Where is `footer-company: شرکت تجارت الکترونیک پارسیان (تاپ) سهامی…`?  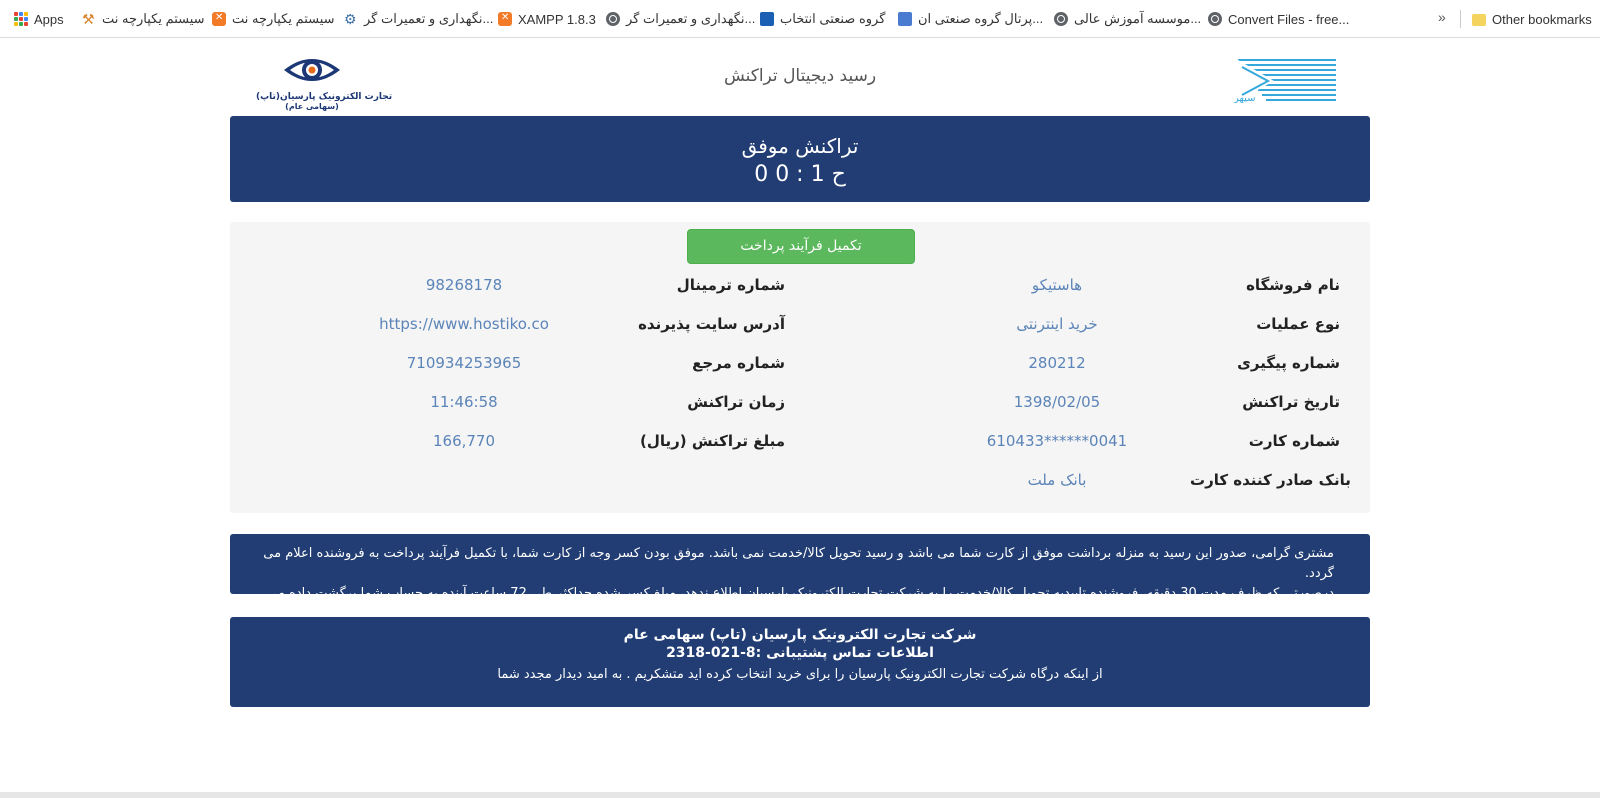
footer-company: شرکت تجارت الکترونیک پارسیان (تاپ) سهامی… is located at coordinates (800, 635).